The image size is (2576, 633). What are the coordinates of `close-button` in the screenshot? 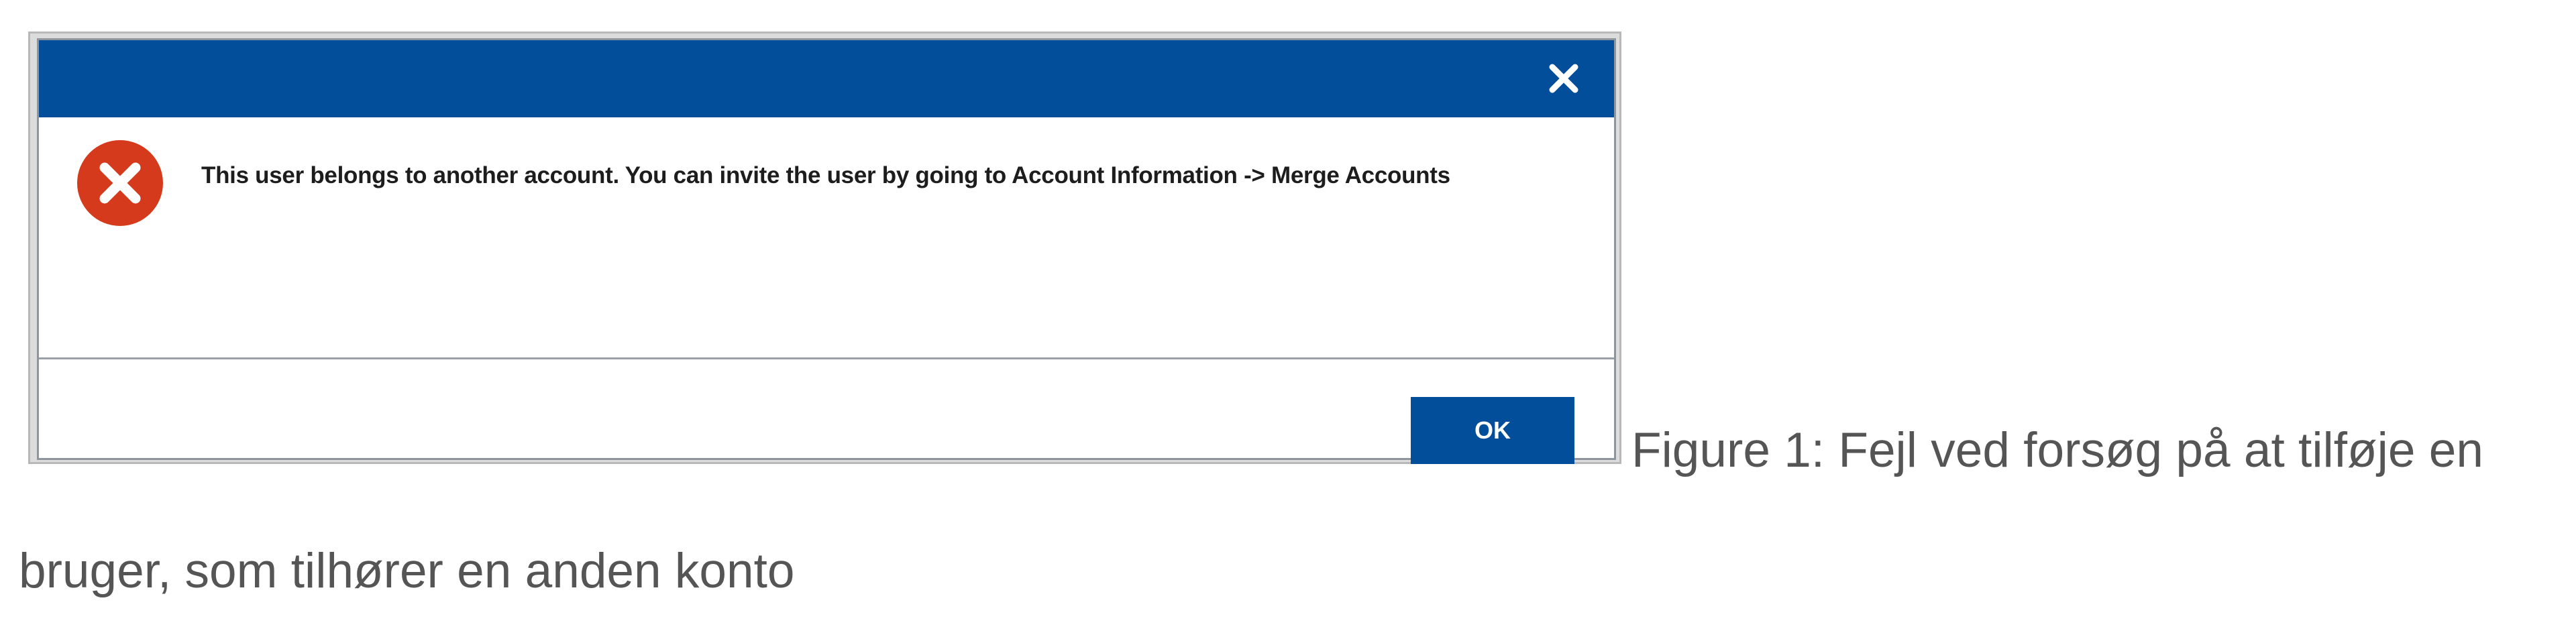 It's located at (1563, 78).